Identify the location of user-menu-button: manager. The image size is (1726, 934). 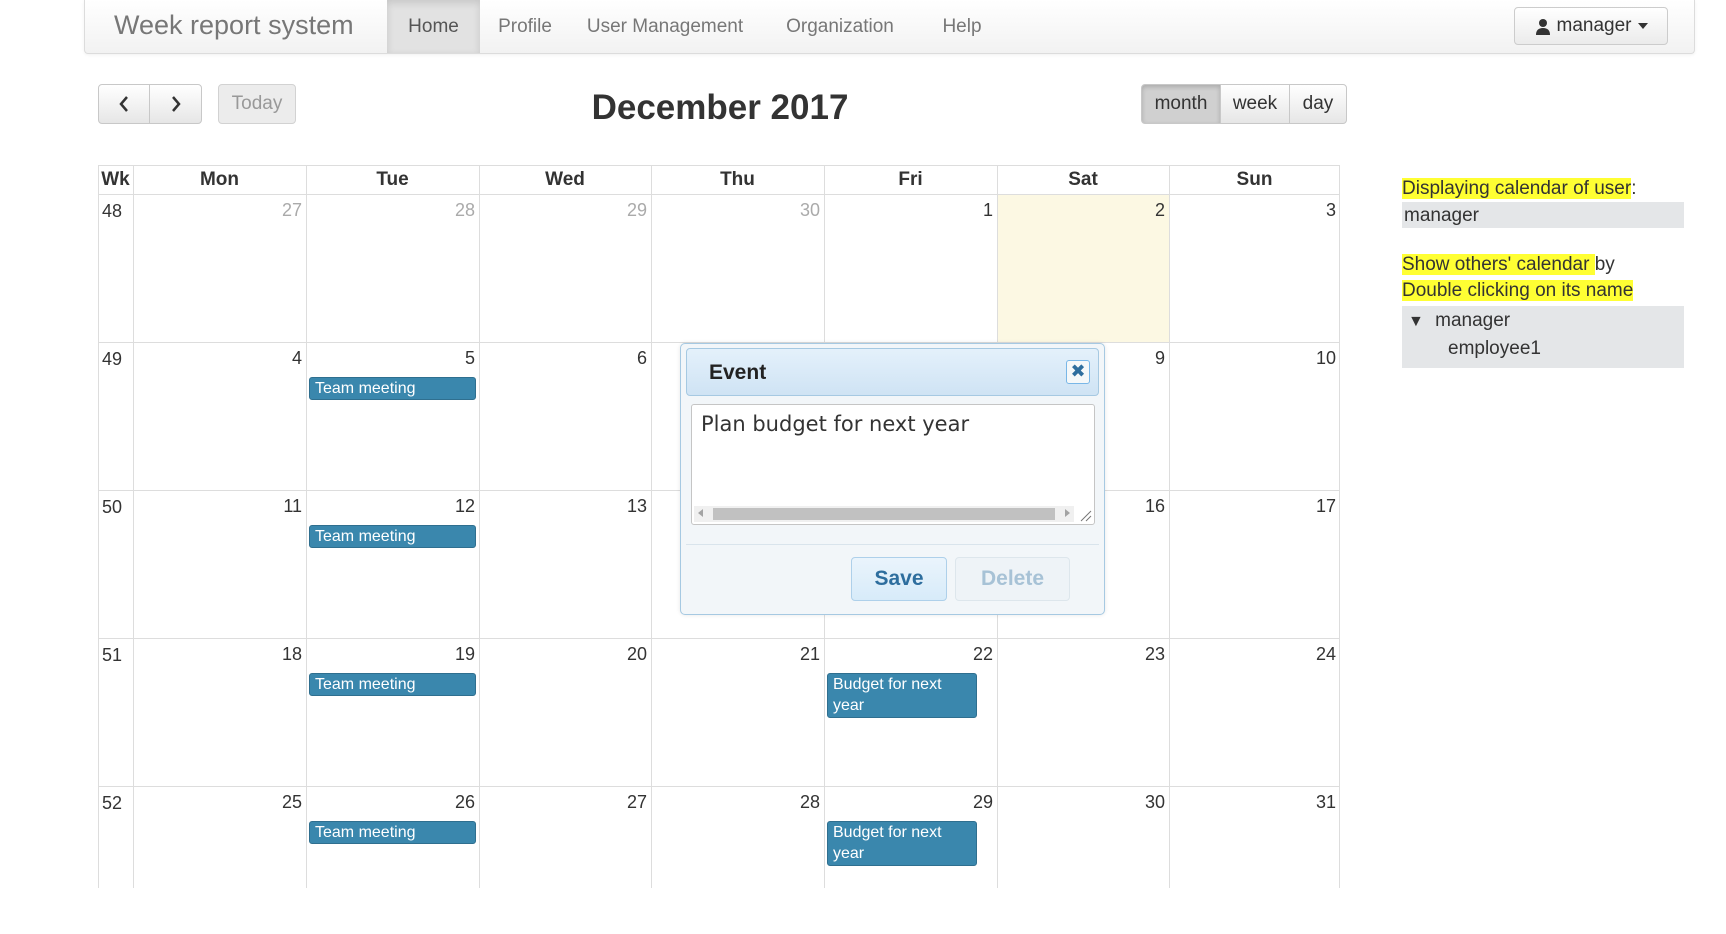
(1591, 26).